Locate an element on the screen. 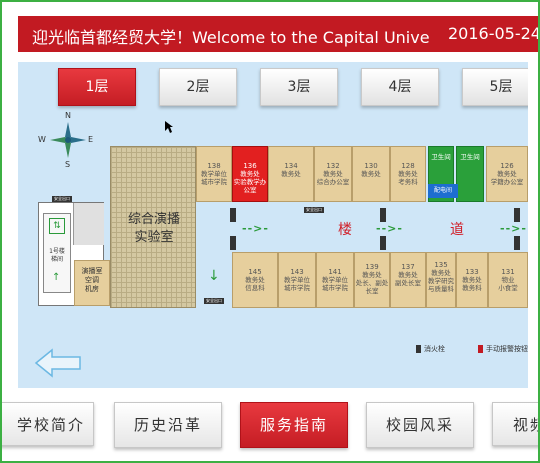  up-arrow-icon: ↑ is located at coordinates (56, 277).